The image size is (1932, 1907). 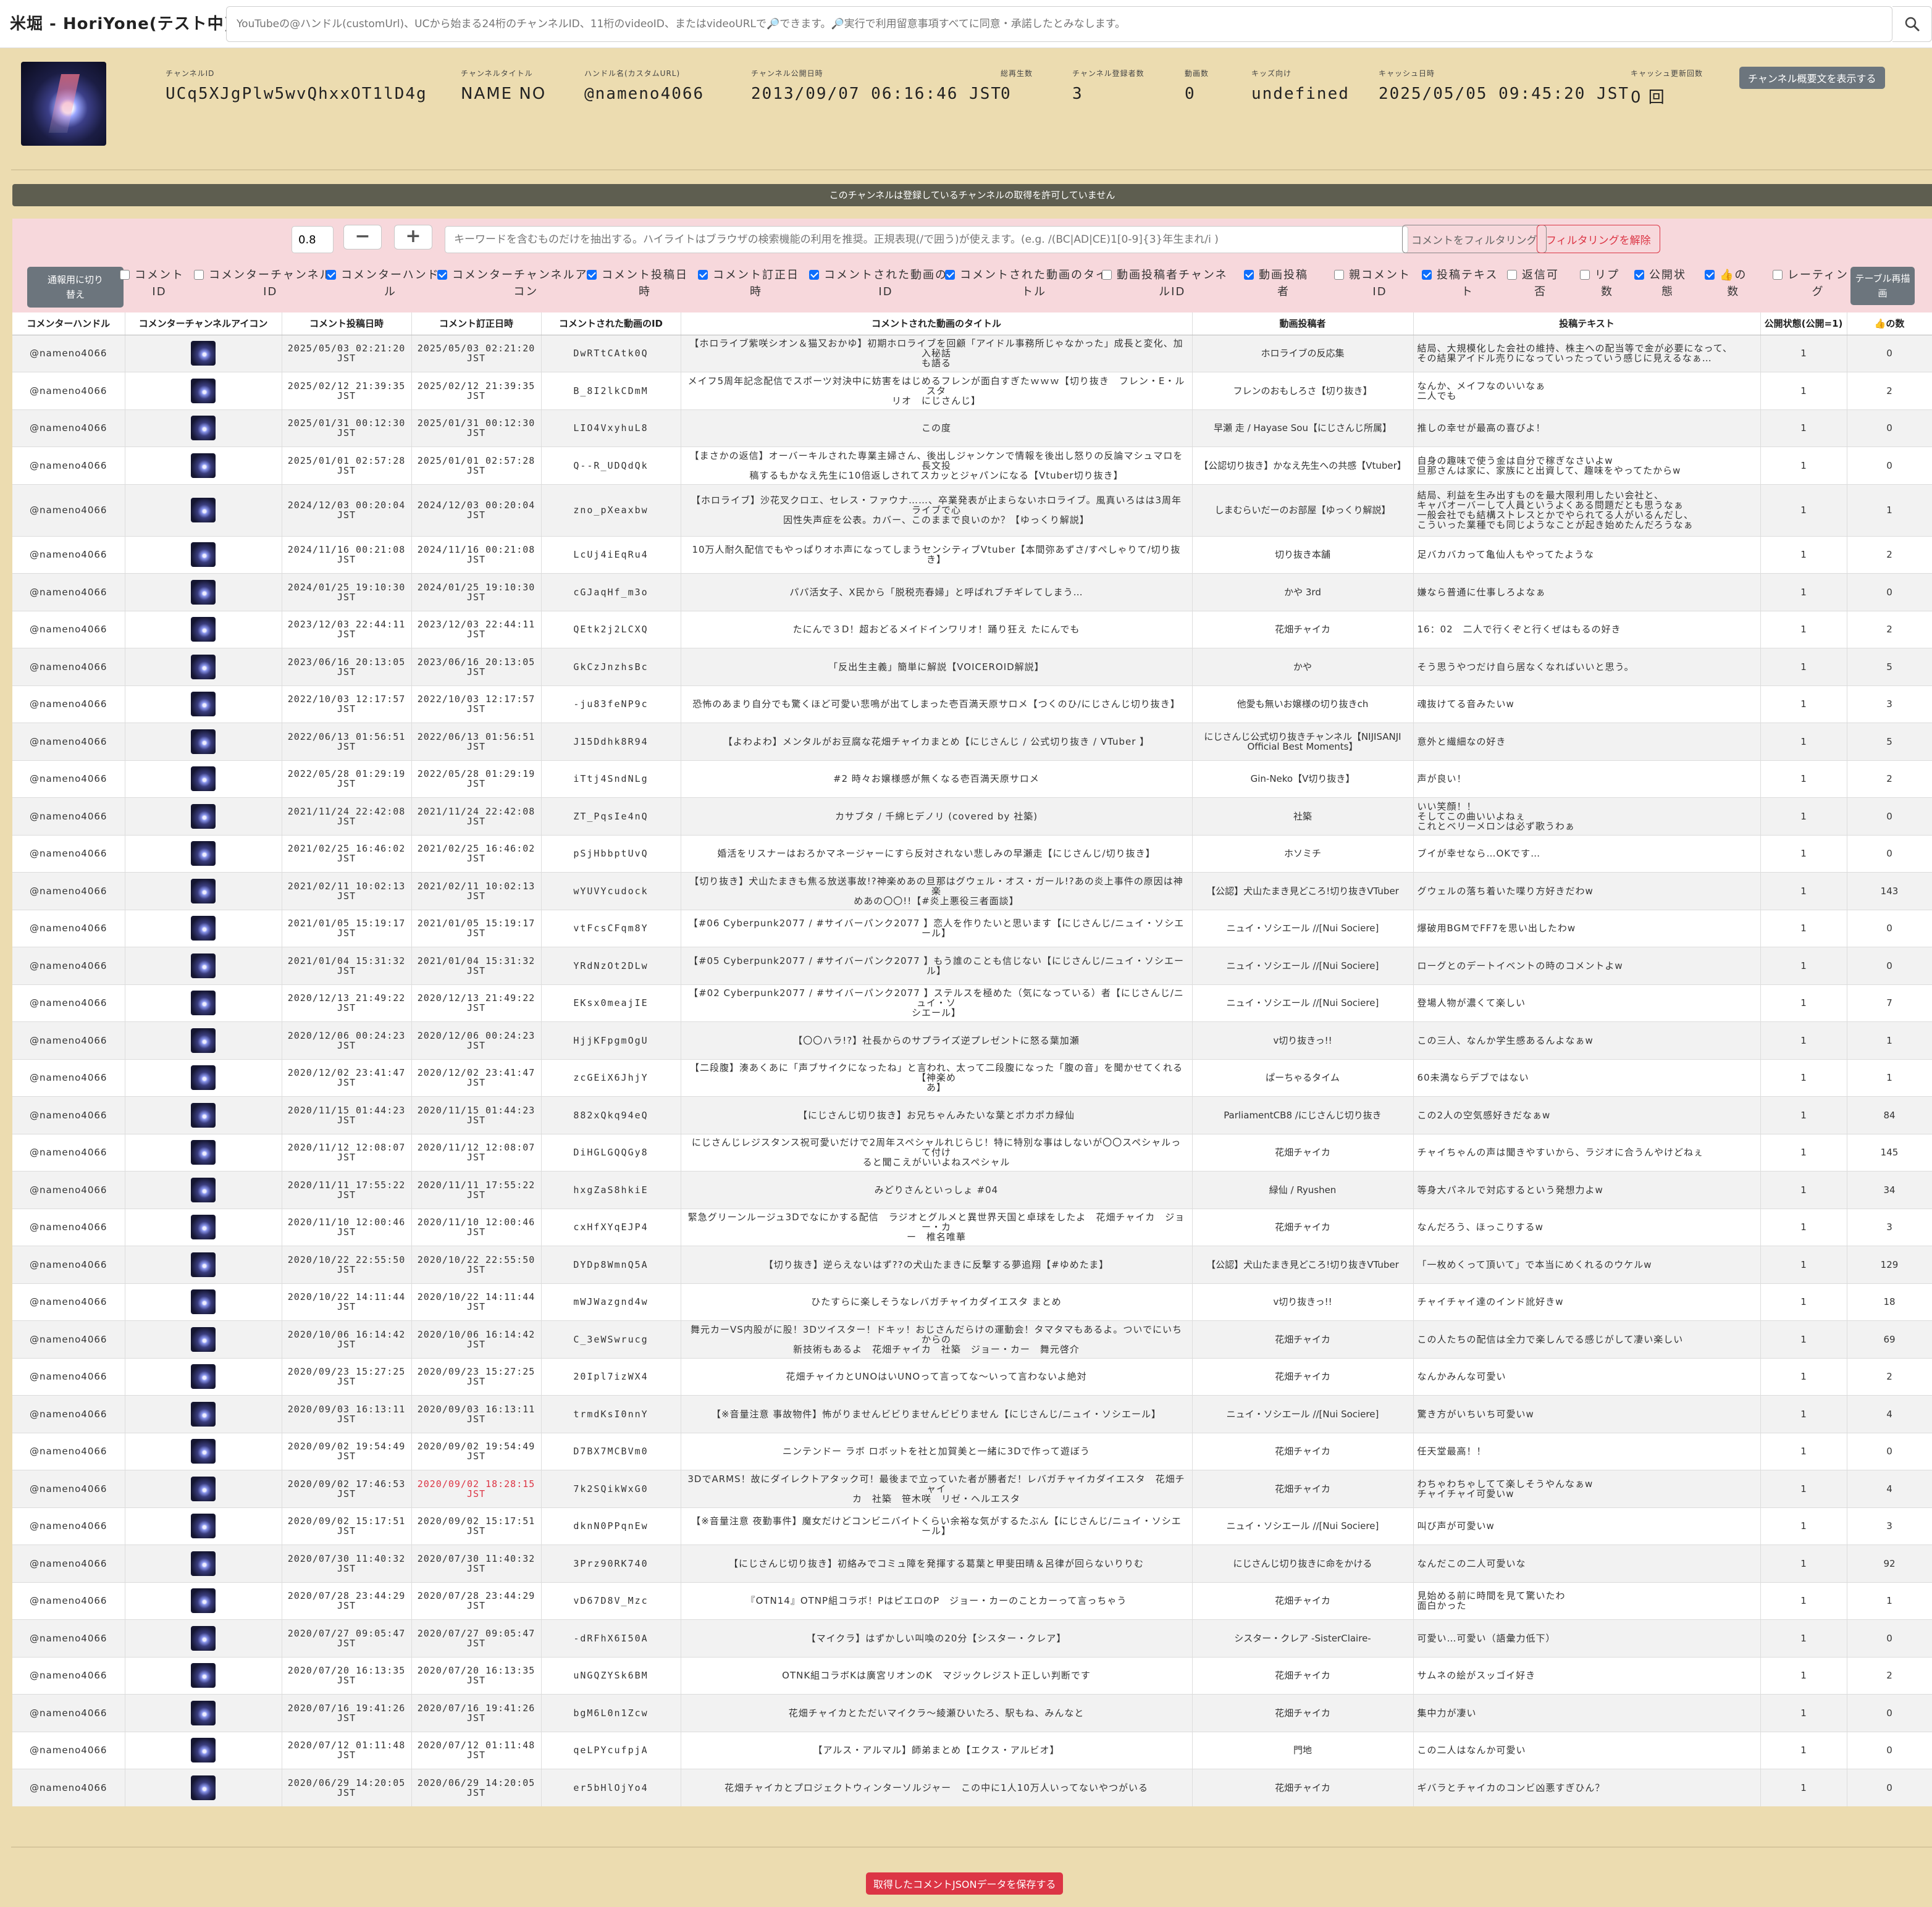 I want to click on video-id-cell: Q--R_UDQdQk, so click(x=611, y=465).